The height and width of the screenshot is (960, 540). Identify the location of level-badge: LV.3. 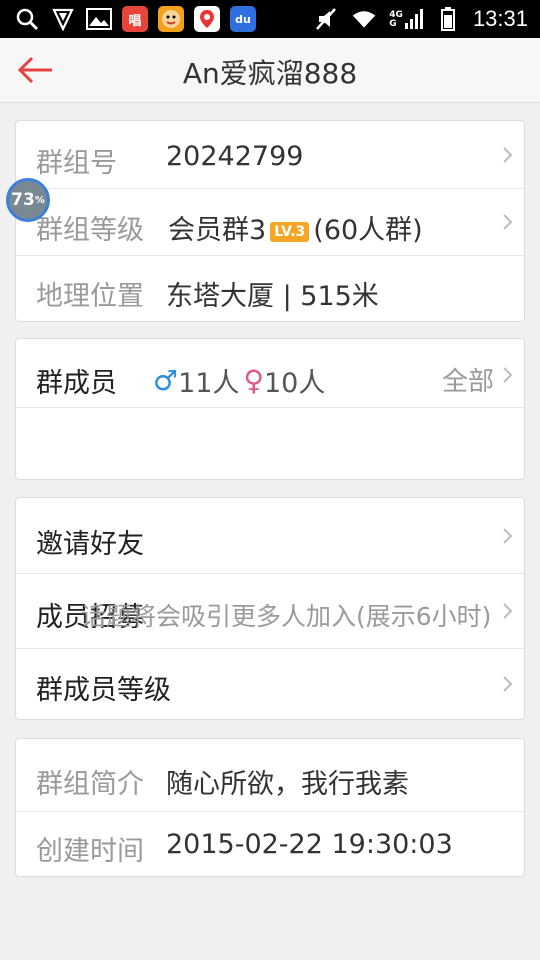
(290, 231).